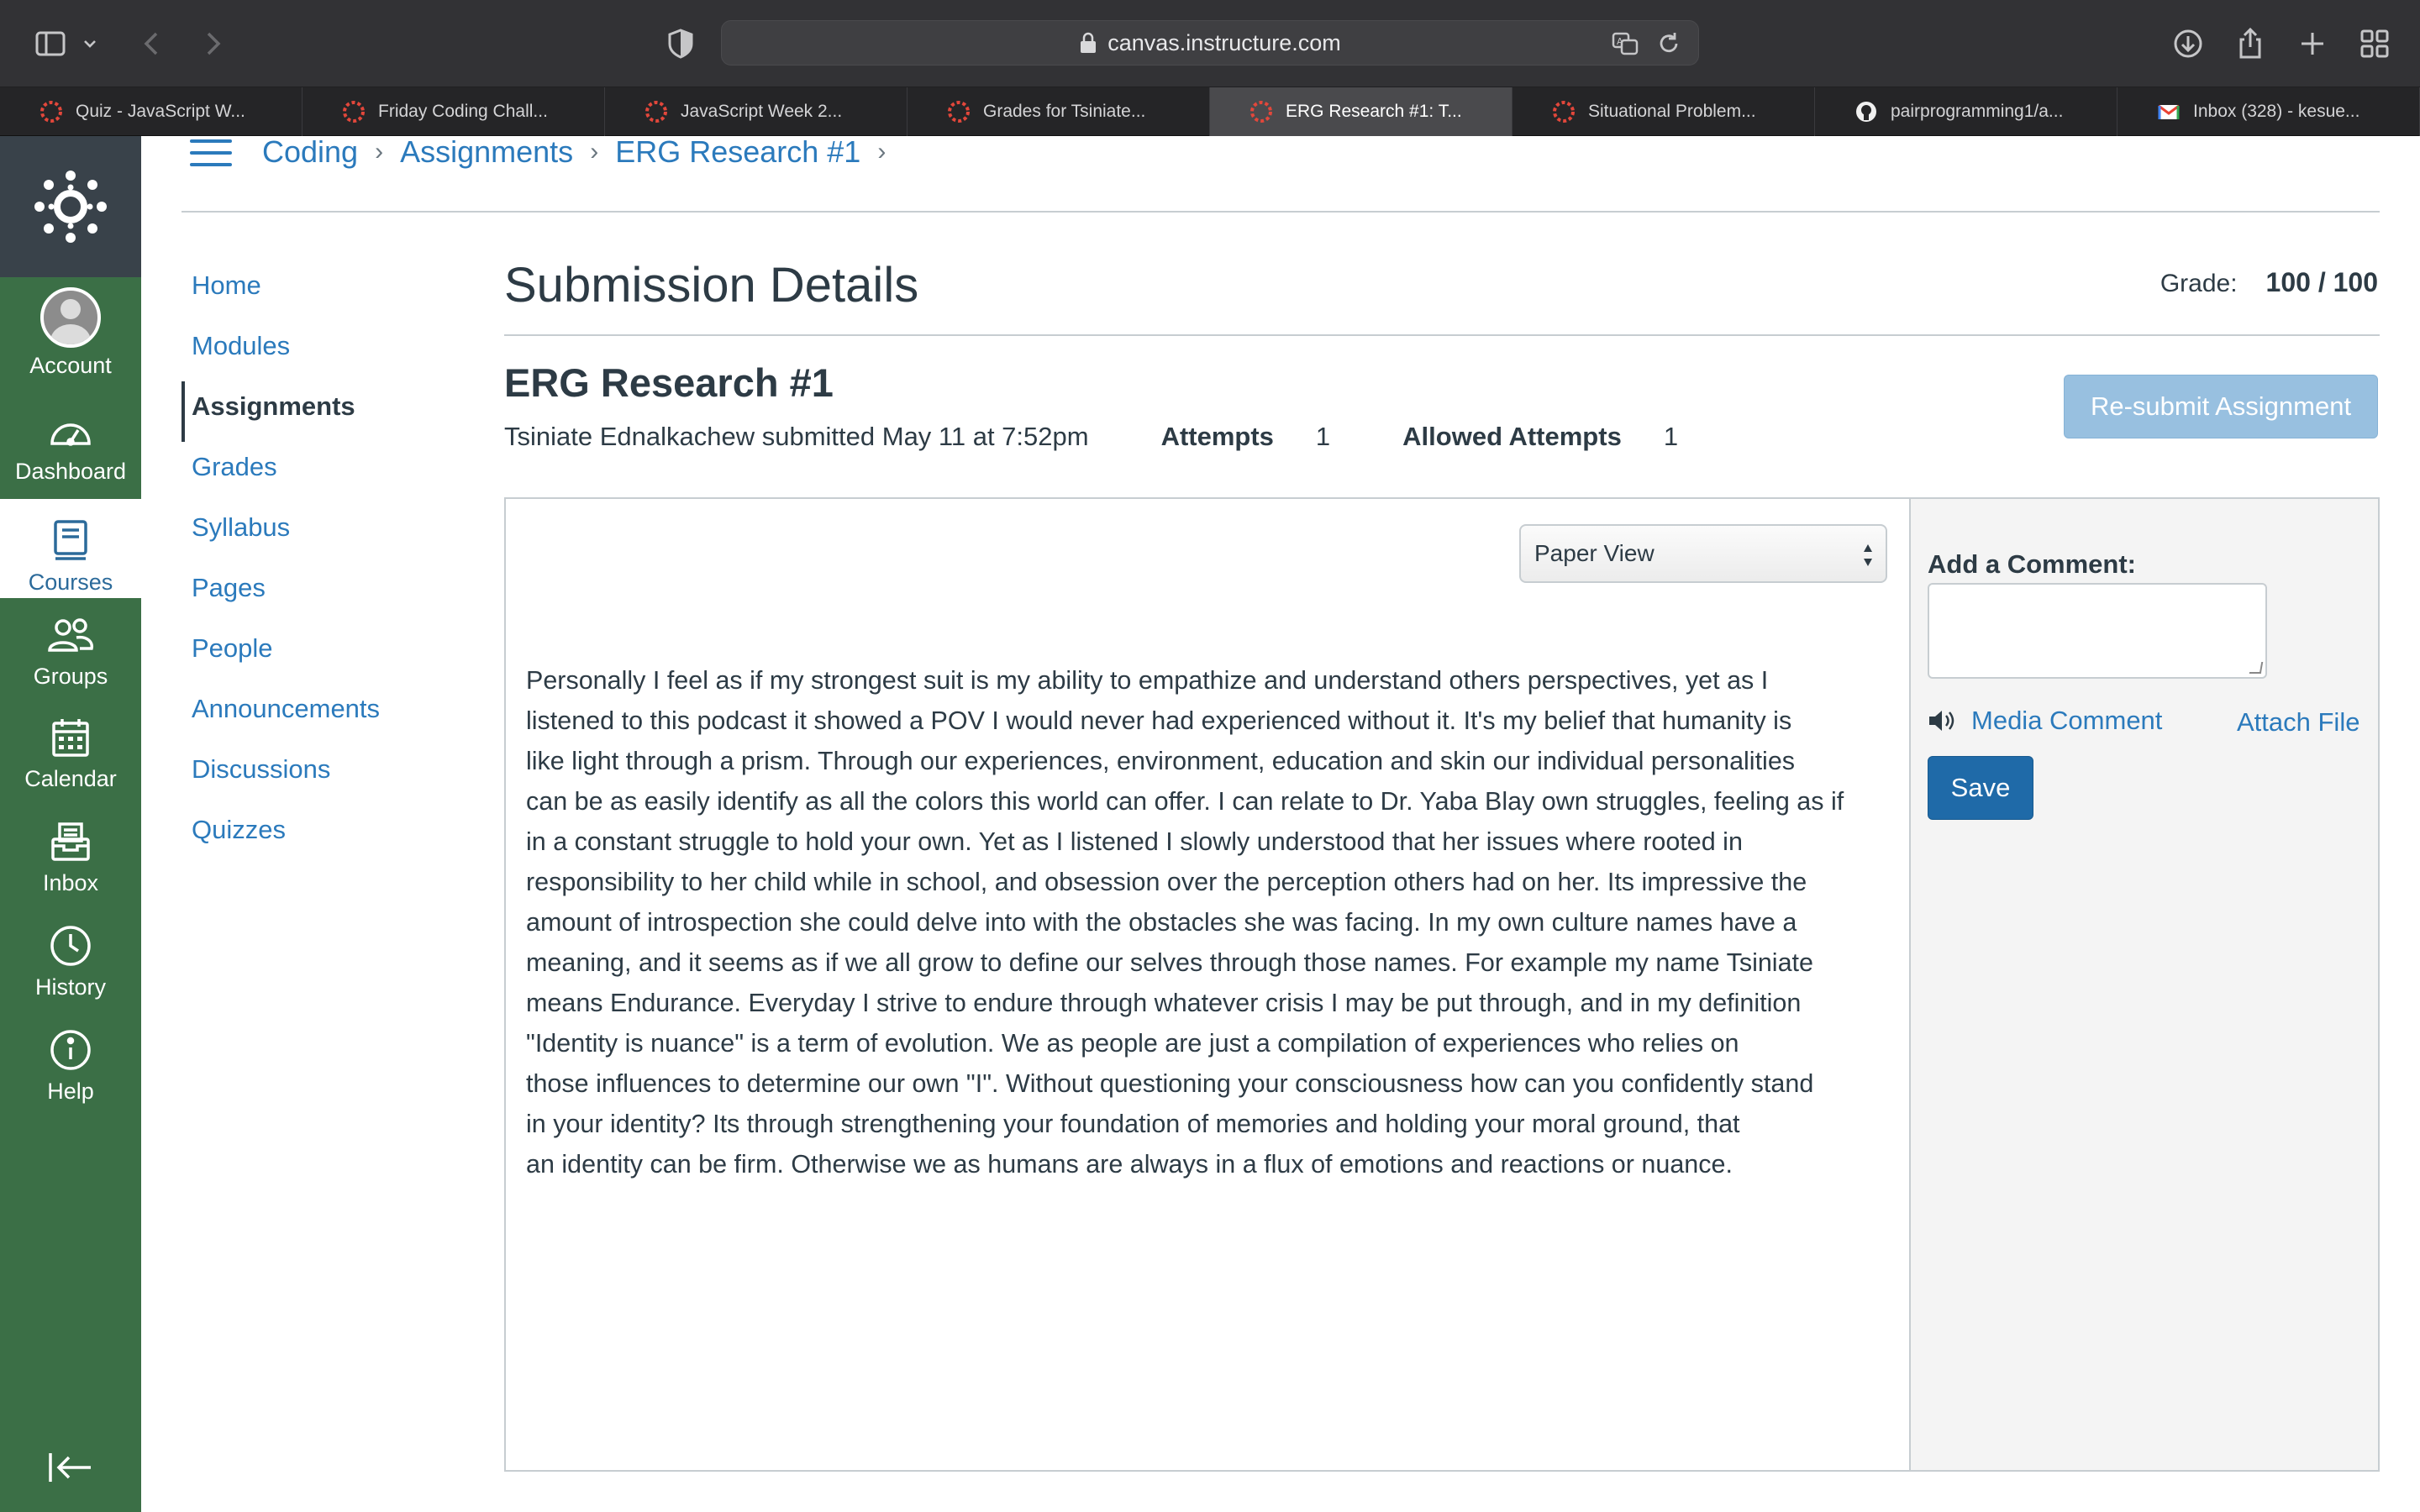 Image resolution: width=2420 pixels, height=1512 pixels. What do you see at coordinates (1671, 436) in the screenshot?
I see `allowed-attempts-value: 1` at bounding box center [1671, 436].